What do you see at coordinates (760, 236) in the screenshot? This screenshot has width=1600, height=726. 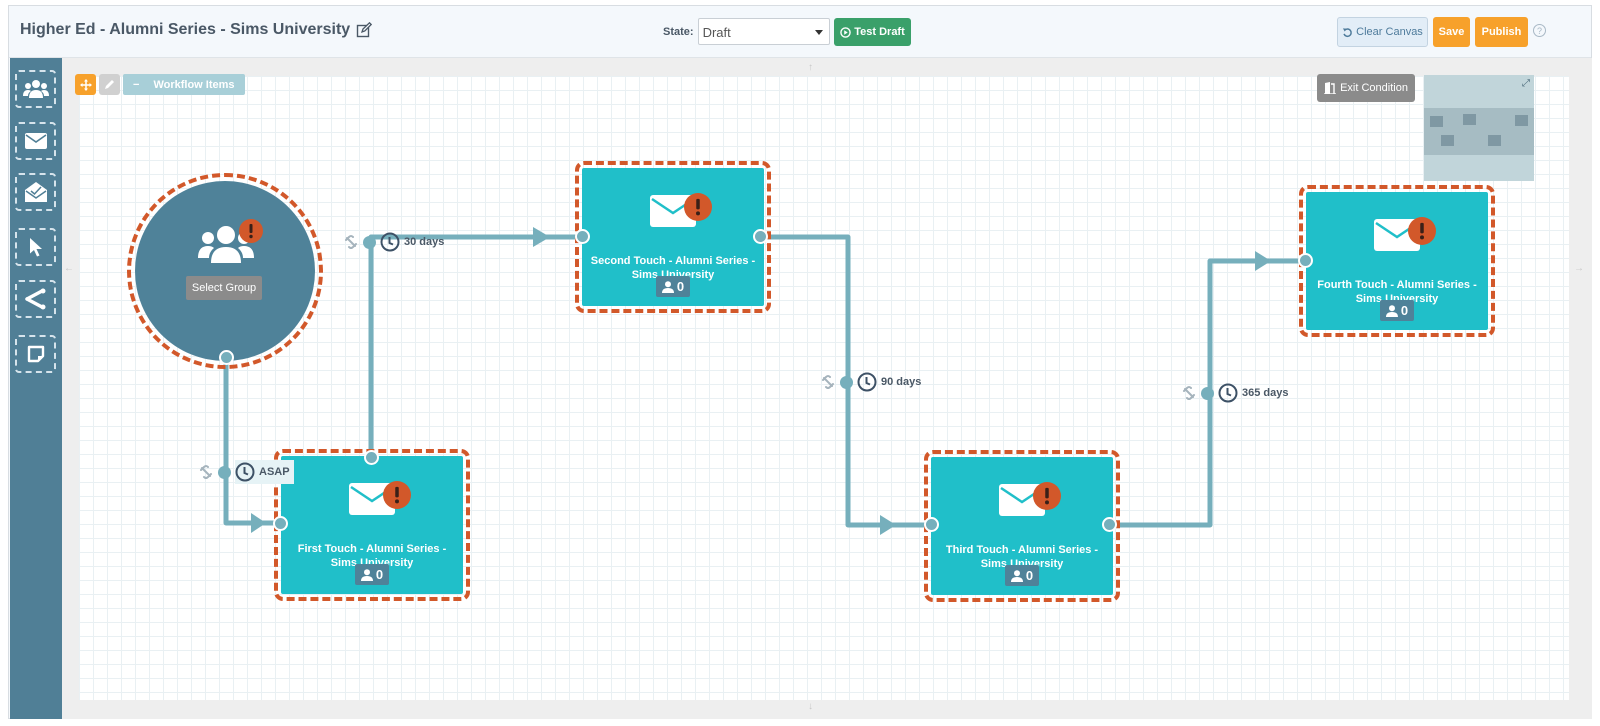 I see `second-output-port` at bounding box center [760, 236].